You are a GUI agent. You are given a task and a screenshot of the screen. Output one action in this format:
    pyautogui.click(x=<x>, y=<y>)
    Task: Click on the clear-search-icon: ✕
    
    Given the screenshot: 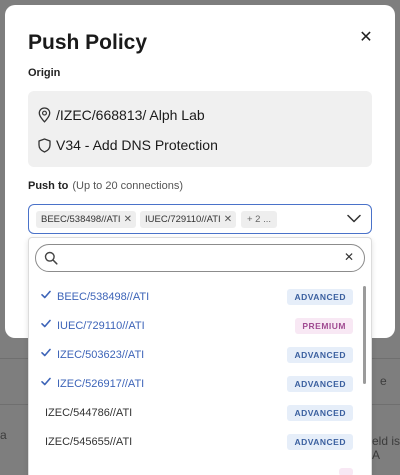 What is the action you would take?
    pyautogui.click(x=349, y=257)
    